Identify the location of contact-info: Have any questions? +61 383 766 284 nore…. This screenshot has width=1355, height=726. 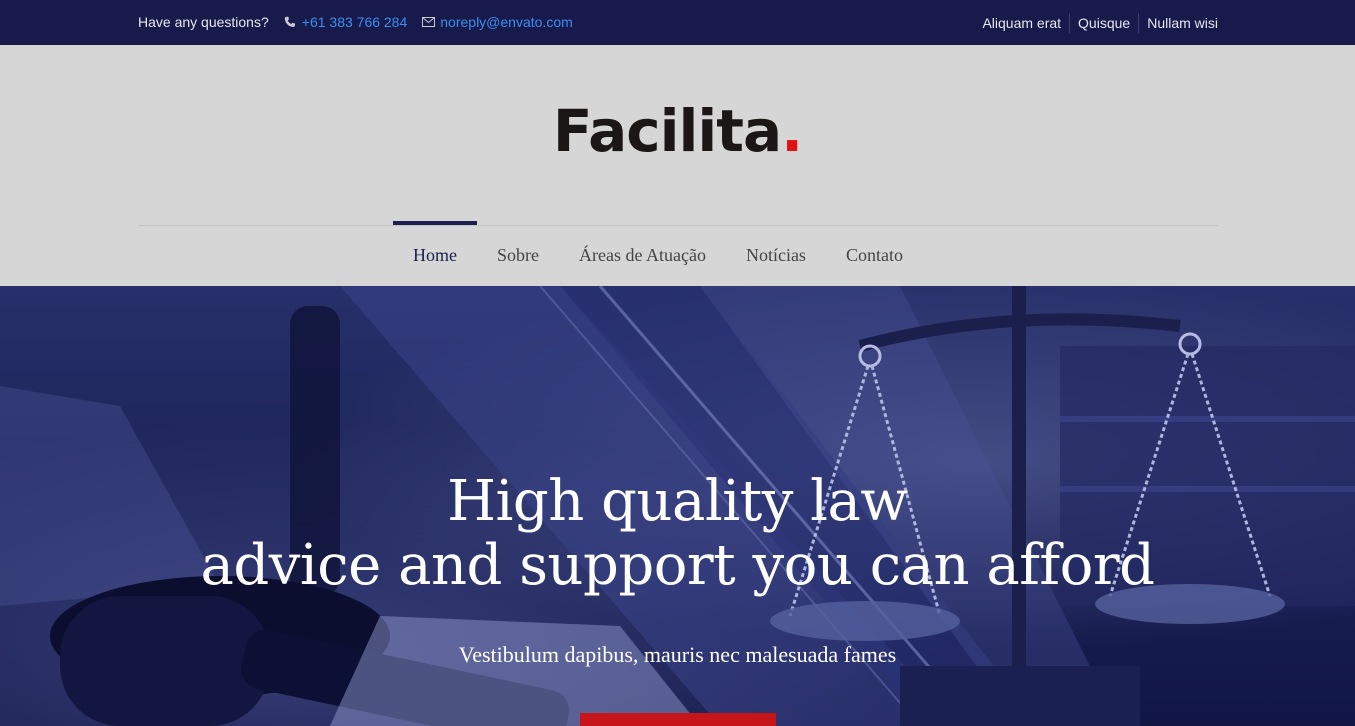
(355, 22).